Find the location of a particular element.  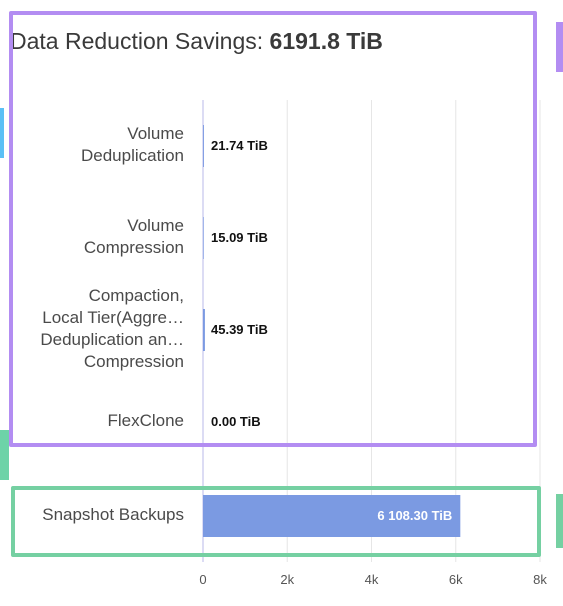

category-label-line: Snapshot Backups is located at coordinates (113, 514).